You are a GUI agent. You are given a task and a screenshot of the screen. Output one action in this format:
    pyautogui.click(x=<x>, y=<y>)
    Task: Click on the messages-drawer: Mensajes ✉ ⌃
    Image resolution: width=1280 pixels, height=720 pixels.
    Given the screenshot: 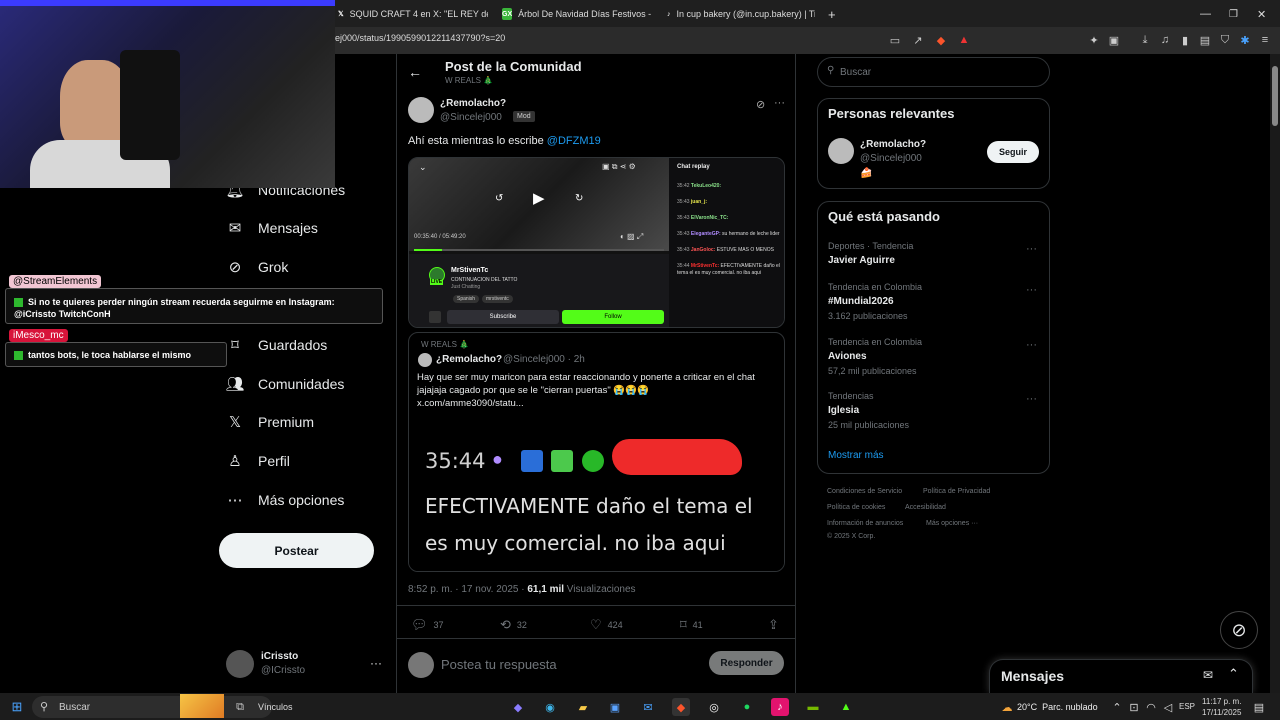 What is the action you would take?
    pyautogui.click(x=1121, y=676)
    